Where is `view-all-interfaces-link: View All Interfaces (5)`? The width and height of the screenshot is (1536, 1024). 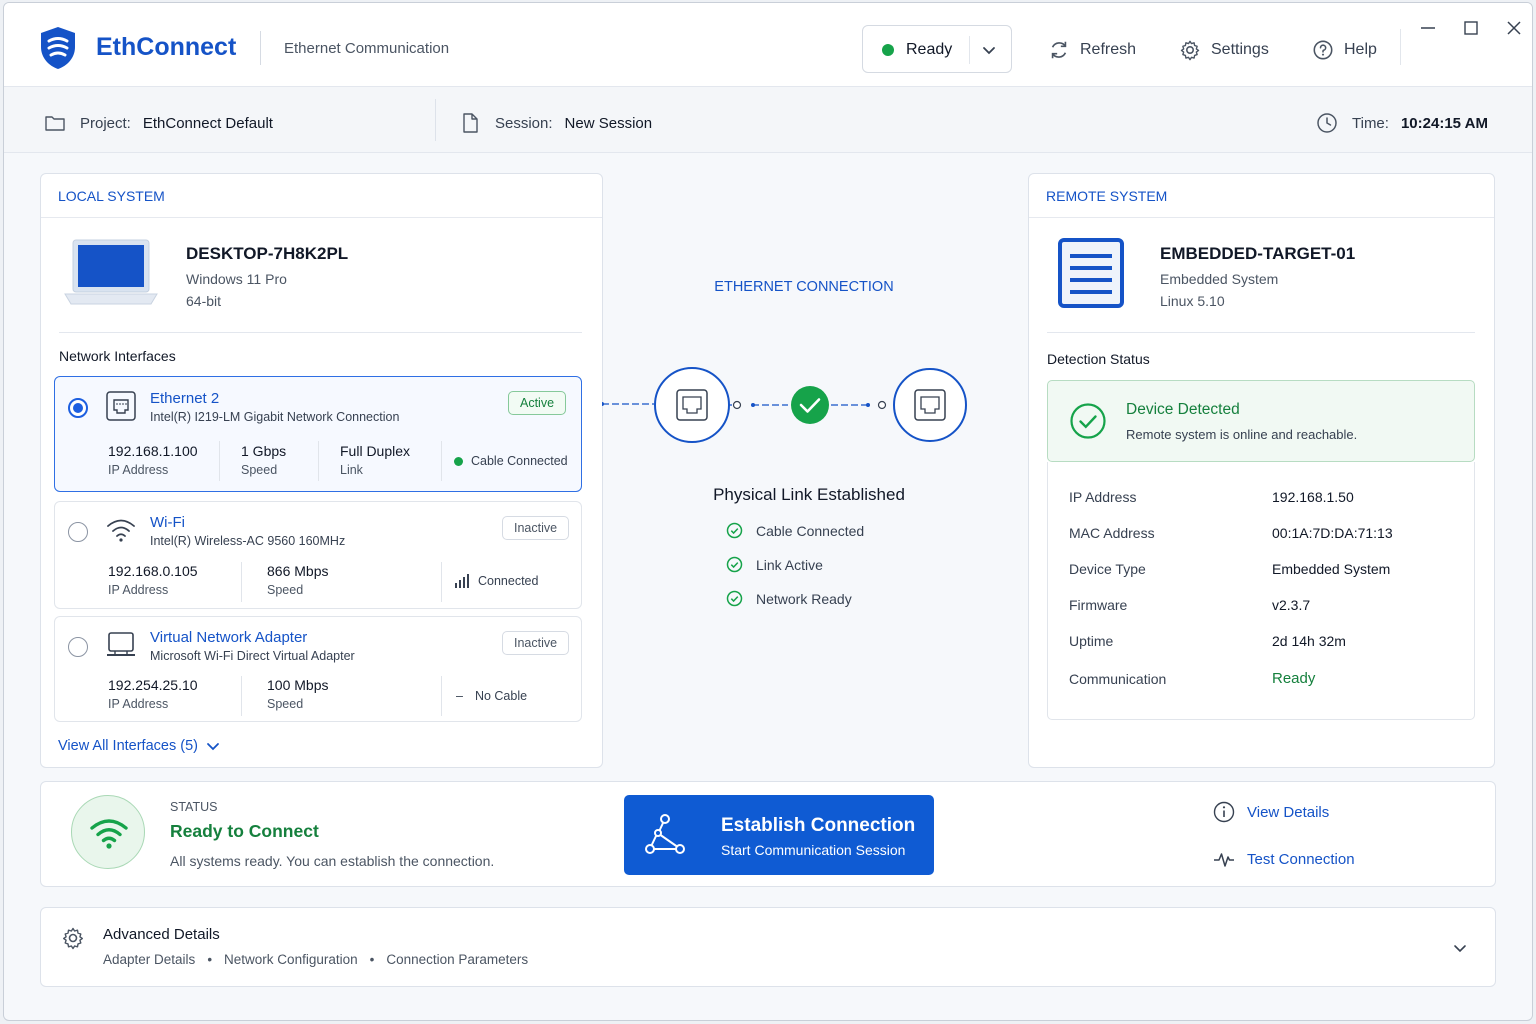
view-all-interfaces-link: View All Interfaces (5) is located at coordinates (139, 746).